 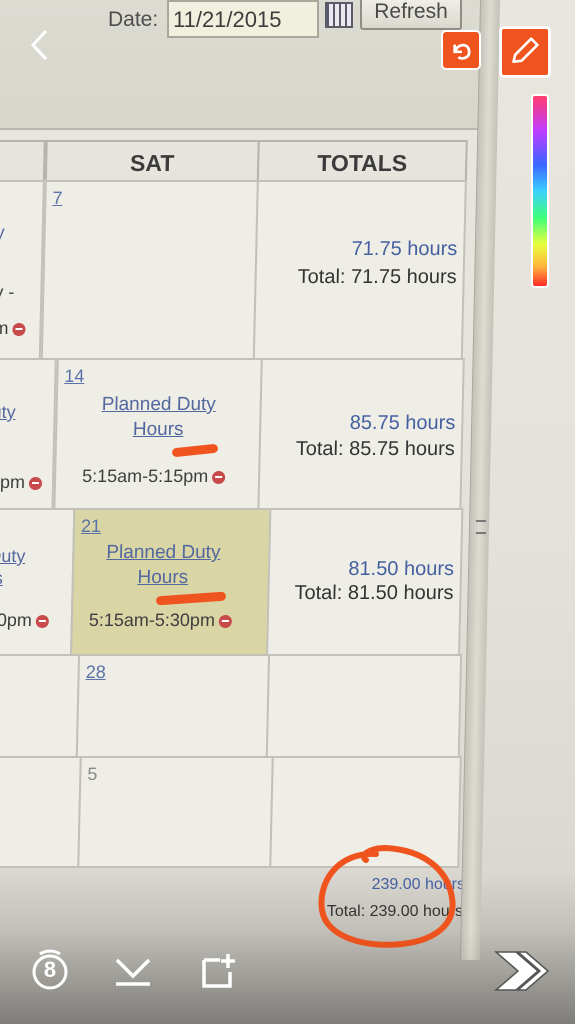 I want to click on fri-cell-week1: y y - m, so click(x=22, y=270).